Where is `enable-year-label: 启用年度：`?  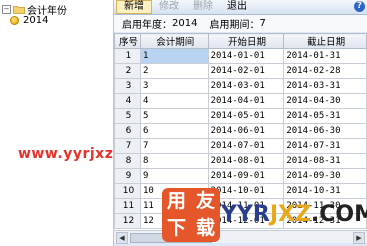 enable-year-label: 启用年度： is located at coordinates (147, 25).